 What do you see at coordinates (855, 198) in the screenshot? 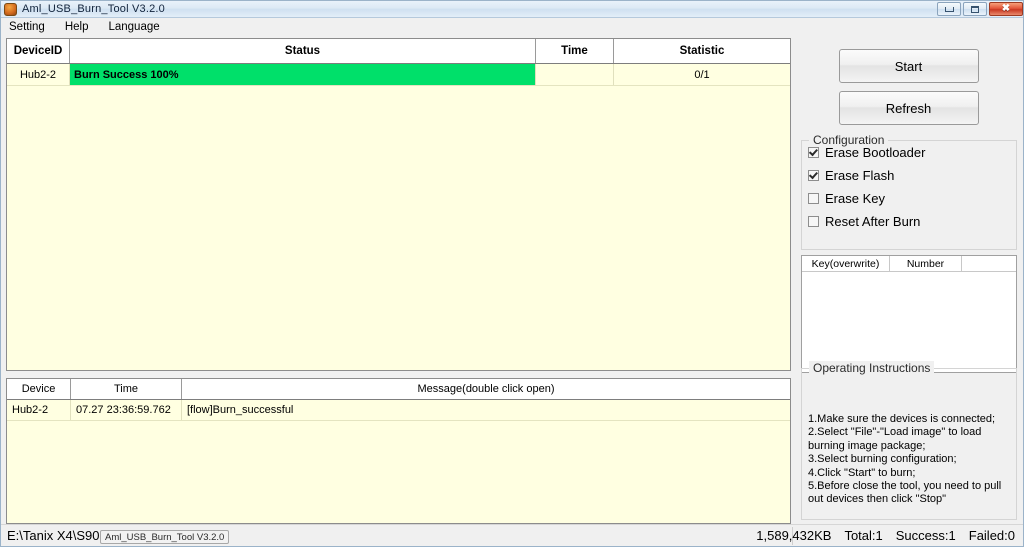
I see `label-erase-key: Erase Key` at bounding box center [855, 198].